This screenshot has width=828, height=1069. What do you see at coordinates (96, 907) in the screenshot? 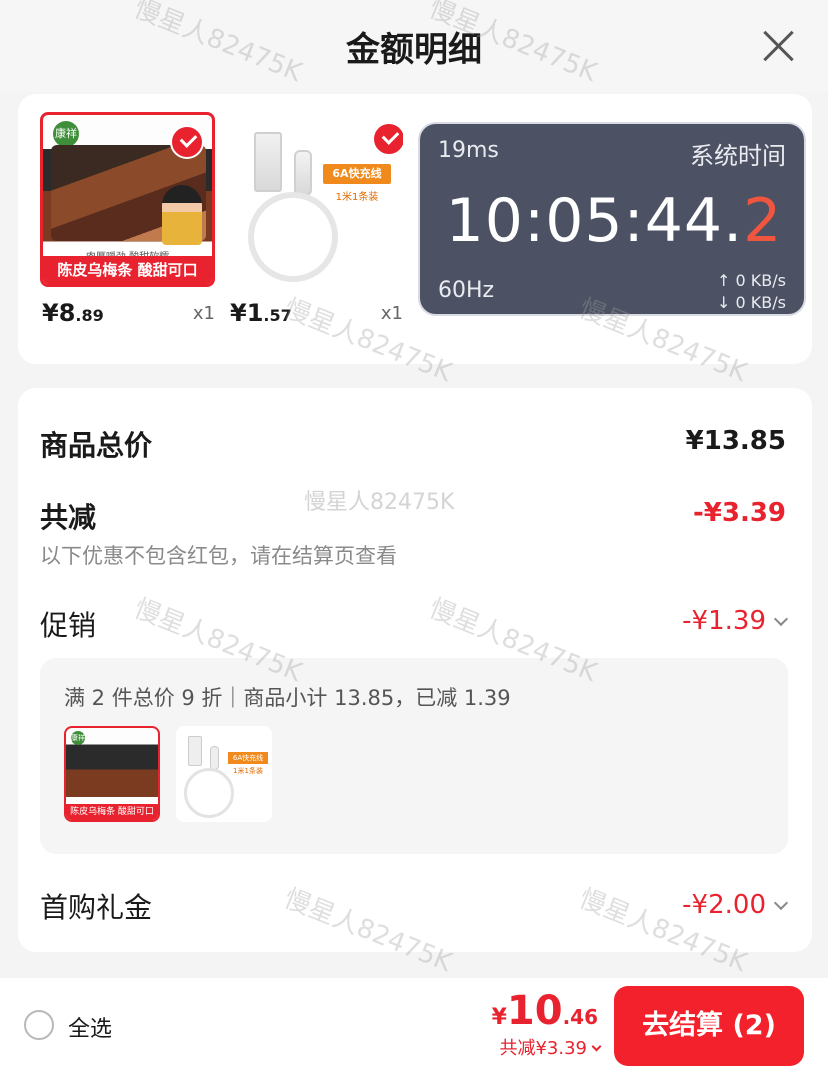
I see `first-purchase-gift-label: 首购礼金` at bounding box center [96, 907].